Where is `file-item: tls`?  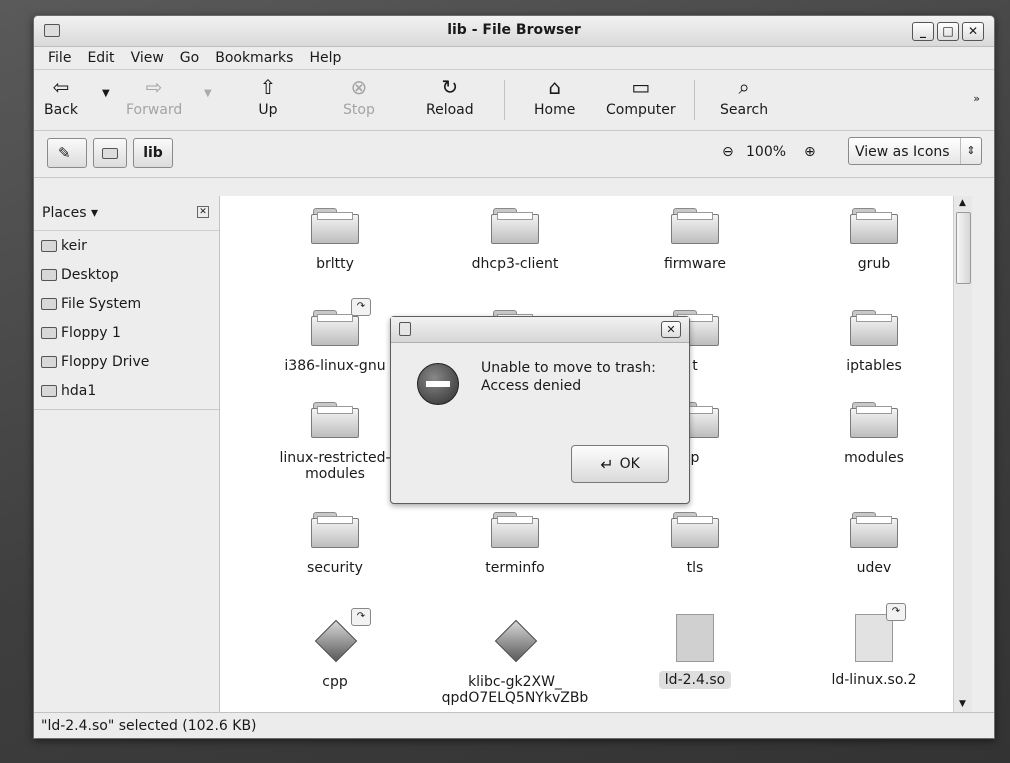
file-item: tls is located at coordinates (695, 544).